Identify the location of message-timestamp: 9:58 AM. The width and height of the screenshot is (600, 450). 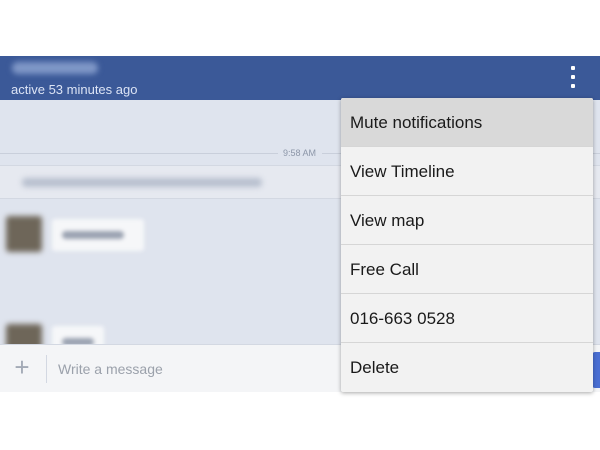
(300, 153).